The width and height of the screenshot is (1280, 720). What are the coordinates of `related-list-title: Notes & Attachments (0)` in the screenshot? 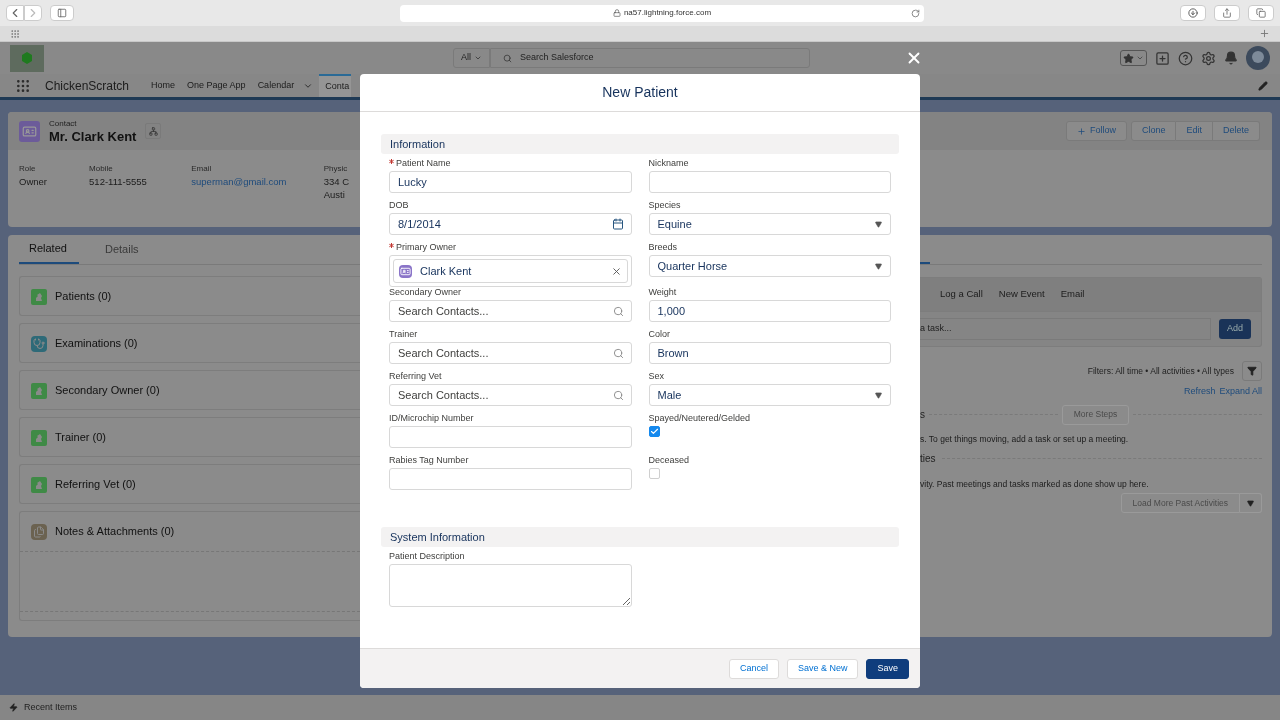 It's located at (115, 531).